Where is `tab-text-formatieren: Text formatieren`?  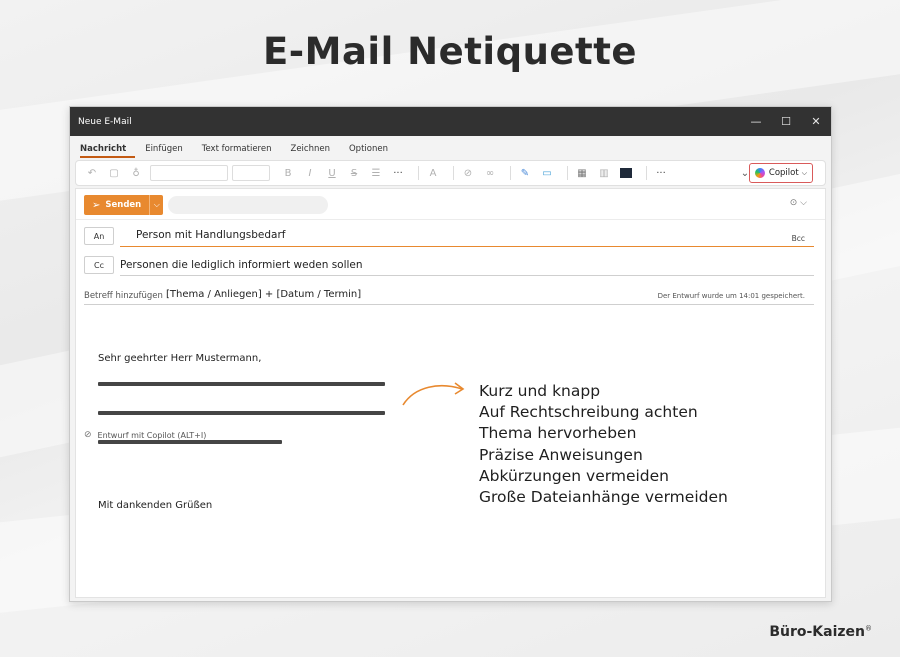
tab-text-formatieren: Text formatieren is located at coordinates (241, 151).